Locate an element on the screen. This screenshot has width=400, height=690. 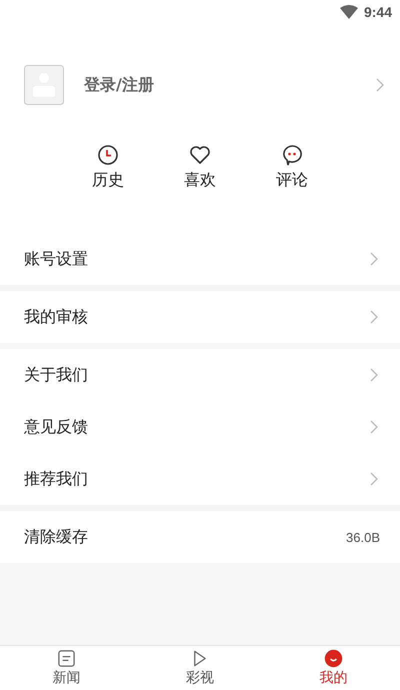
nav-tab: 新闻 is located at coordinates (67, 668).